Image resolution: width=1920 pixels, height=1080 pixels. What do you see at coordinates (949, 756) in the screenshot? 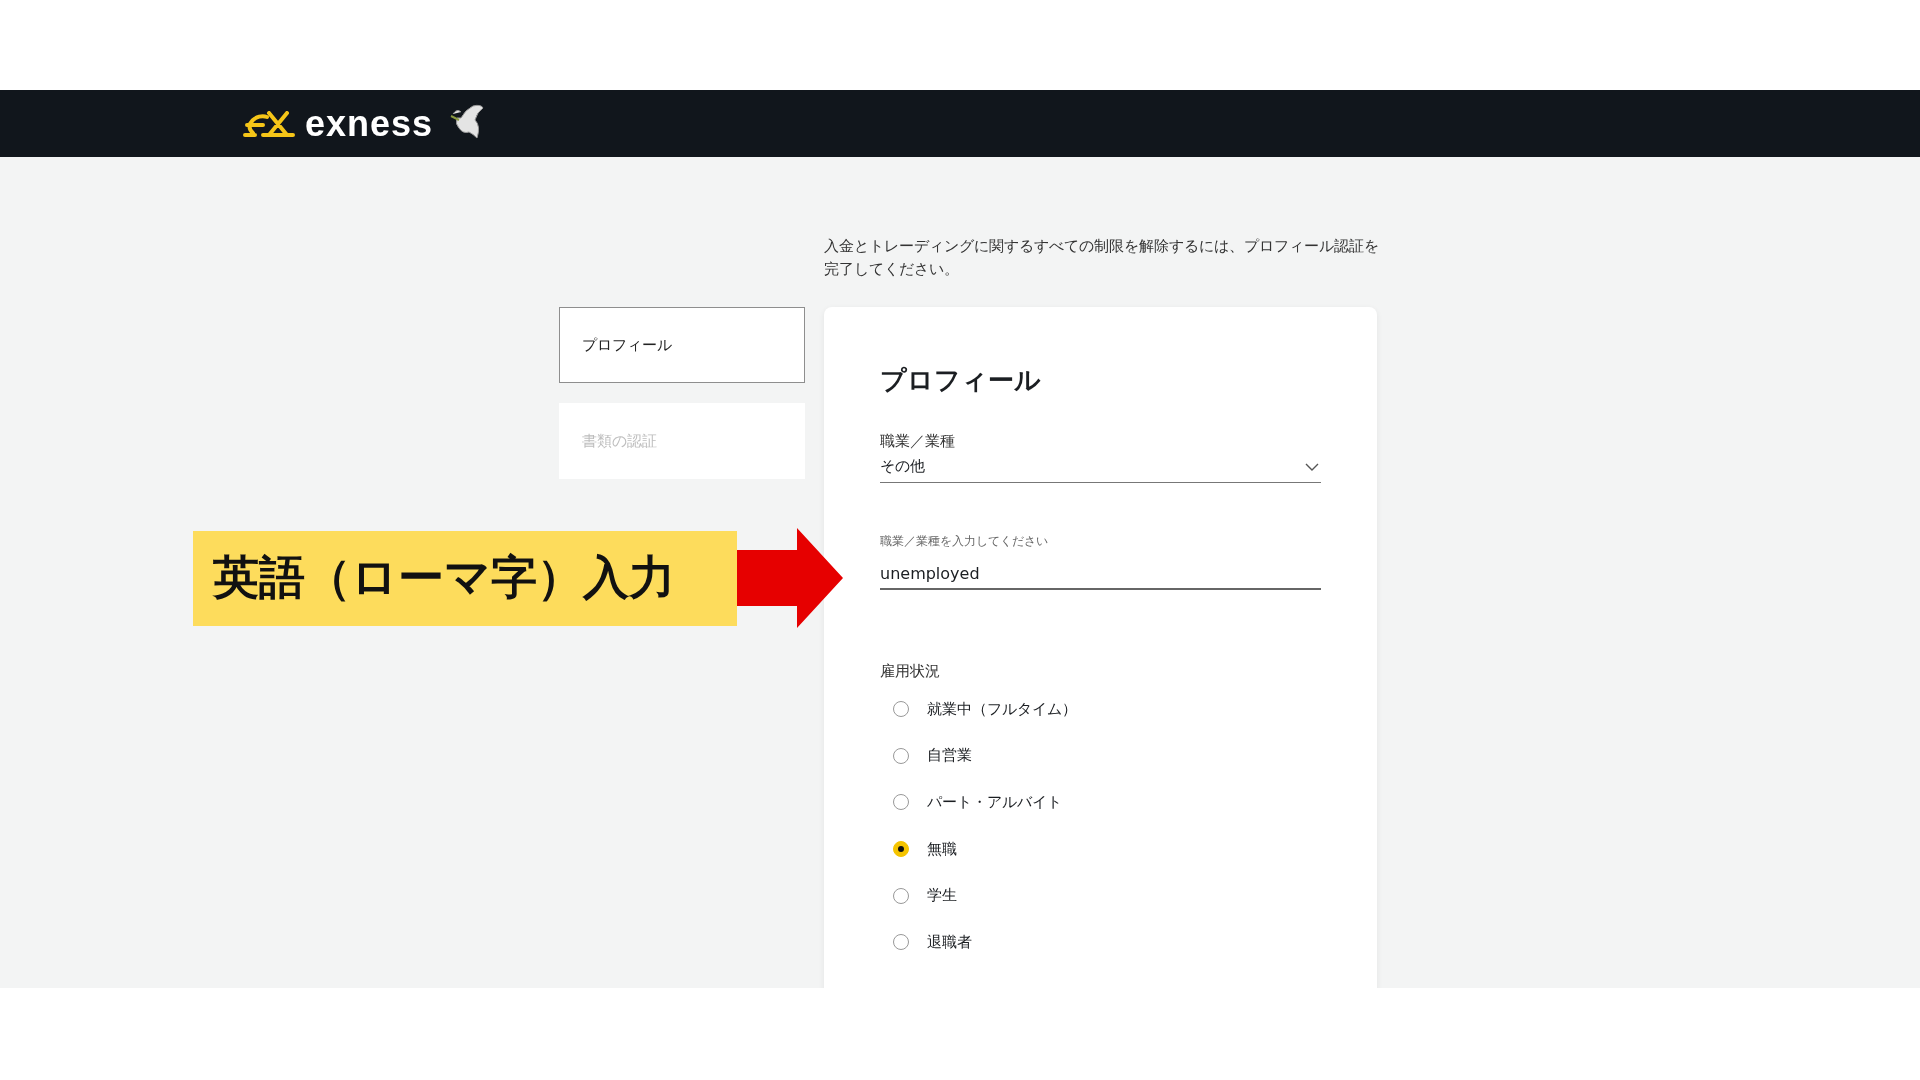
I see `option-label: 自営業` at bounding box center [949, 756].